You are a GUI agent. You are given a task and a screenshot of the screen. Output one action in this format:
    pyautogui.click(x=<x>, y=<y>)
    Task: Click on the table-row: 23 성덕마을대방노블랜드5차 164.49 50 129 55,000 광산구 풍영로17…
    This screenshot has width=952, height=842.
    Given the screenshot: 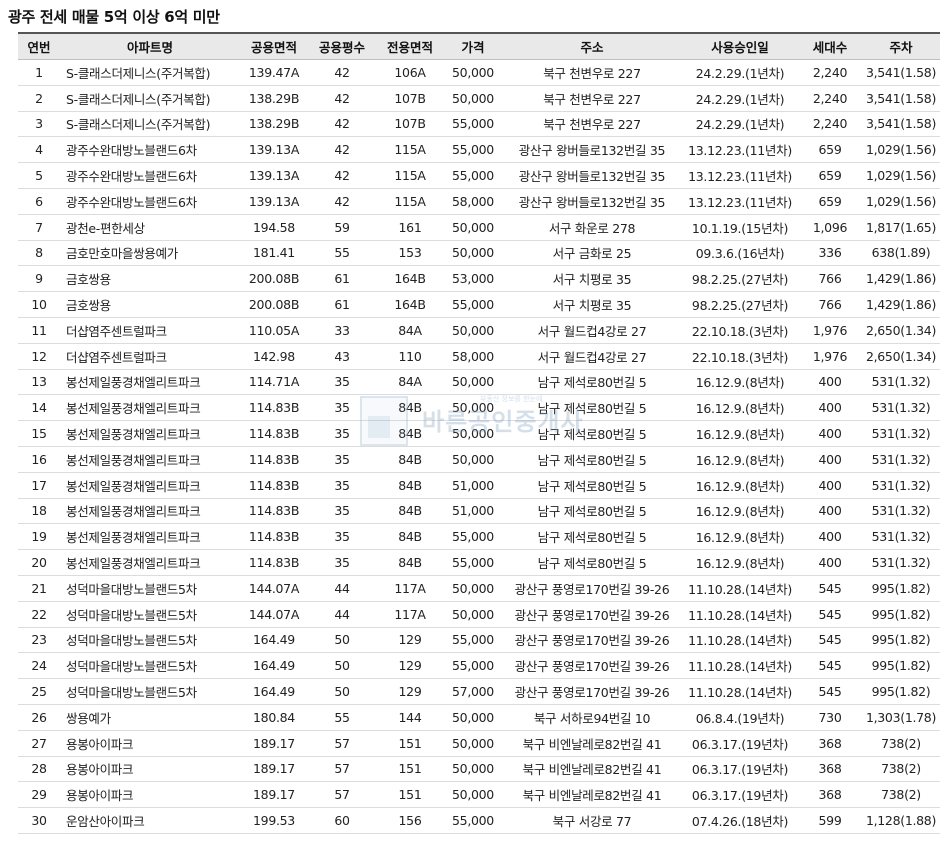 What is the action you would take?
    pyautogui.click(x=479, y=640)
    